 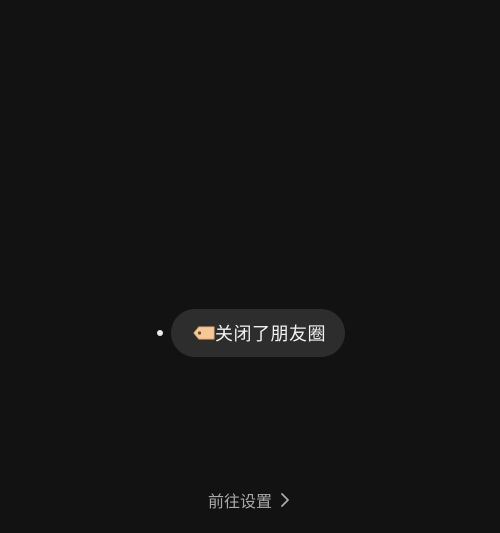 I want to click on status-text: 关闭了朋友圈, so click(x=270, y=334).